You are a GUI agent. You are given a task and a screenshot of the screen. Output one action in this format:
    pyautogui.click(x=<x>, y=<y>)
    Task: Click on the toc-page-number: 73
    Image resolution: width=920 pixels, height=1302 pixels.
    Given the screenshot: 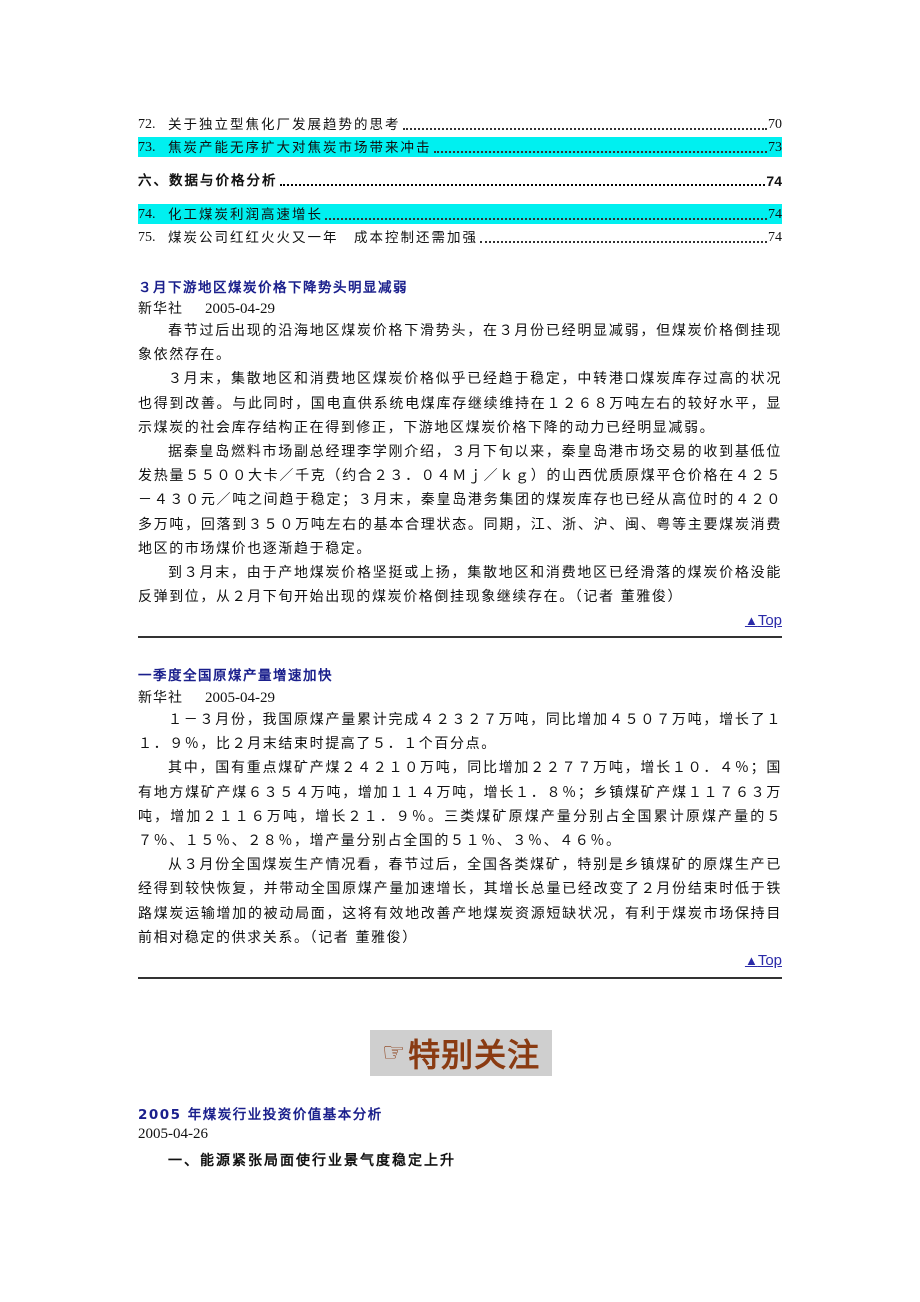 What is the action you would take?
    pyautogui.click(x=775, y=147)
    